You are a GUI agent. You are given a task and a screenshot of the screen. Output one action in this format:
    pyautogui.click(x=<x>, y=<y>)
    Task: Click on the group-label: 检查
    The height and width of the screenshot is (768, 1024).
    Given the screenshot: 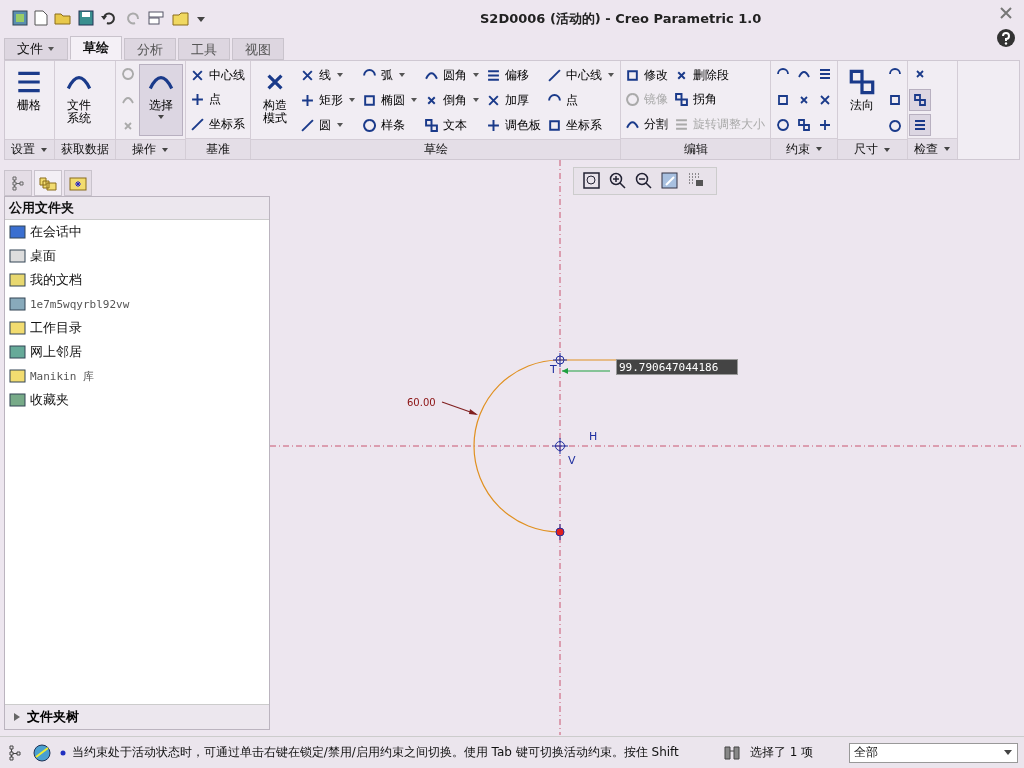 What is the action you would take?
    pyautogui.click(x=932, y=148)
    